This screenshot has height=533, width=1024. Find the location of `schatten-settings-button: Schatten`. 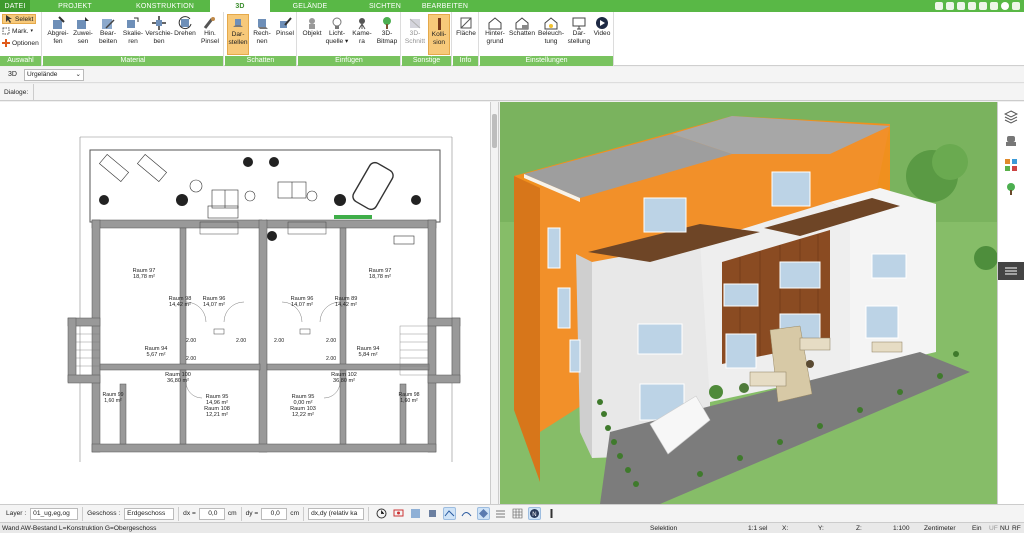

schatten-settings-button: Schatten is located at coordinates (522, 34).